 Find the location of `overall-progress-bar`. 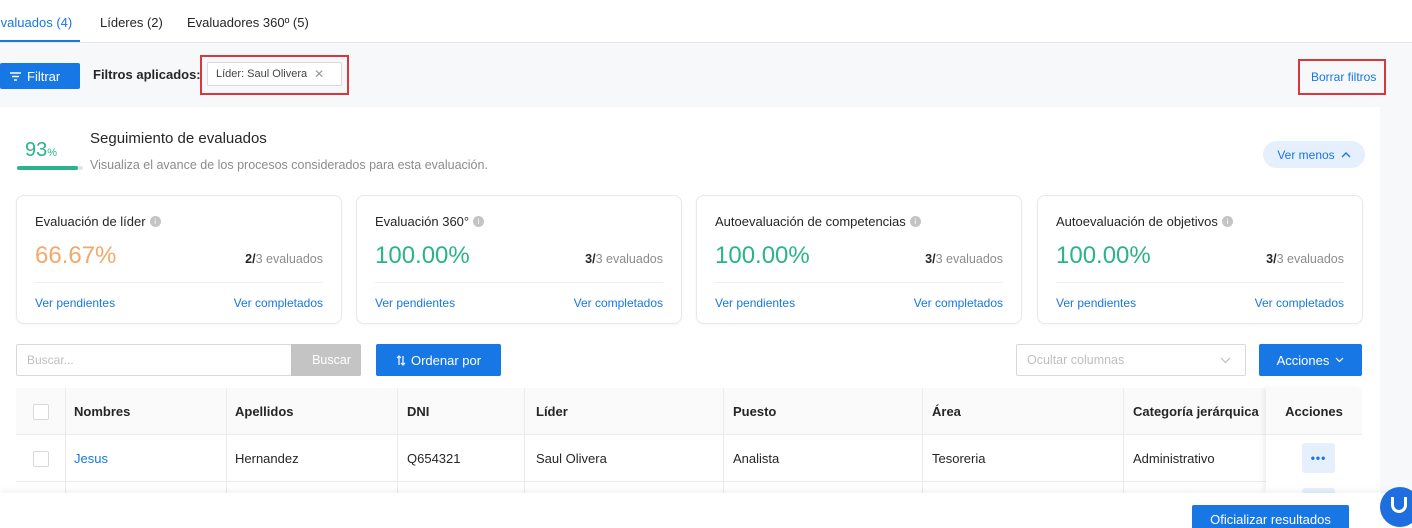

overall-progress-bar is located at coordinates (50, 168).